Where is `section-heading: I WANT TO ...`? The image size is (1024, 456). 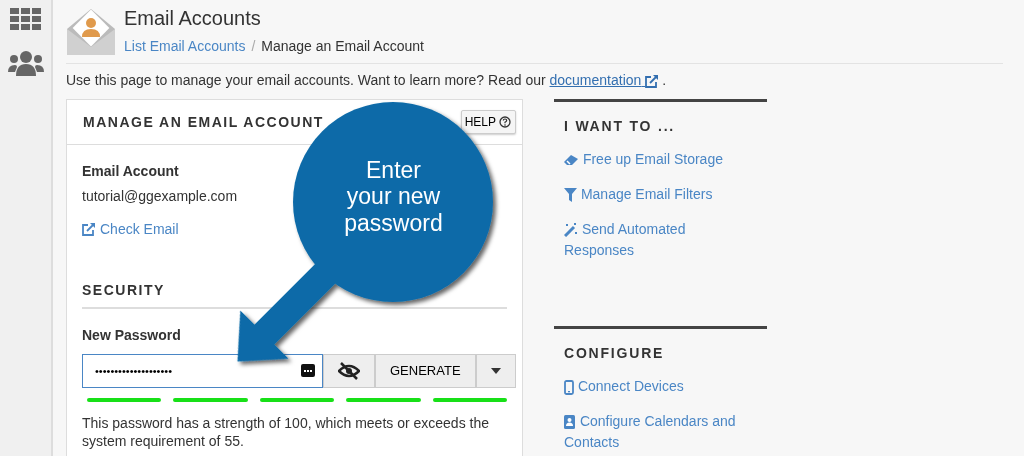 section-heading: I WANT TO ... is located at coordinates (620, 126).